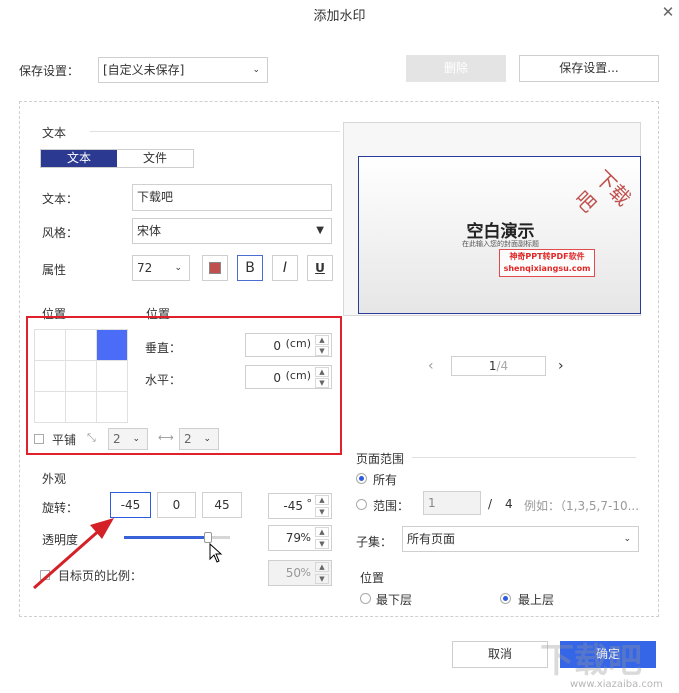 The height and width of the screenshot is (693, 679). What do you see at coordinates (145, 268) in the screenshot?
I see `font-size-value: 72` at bounding box center [145, 268].